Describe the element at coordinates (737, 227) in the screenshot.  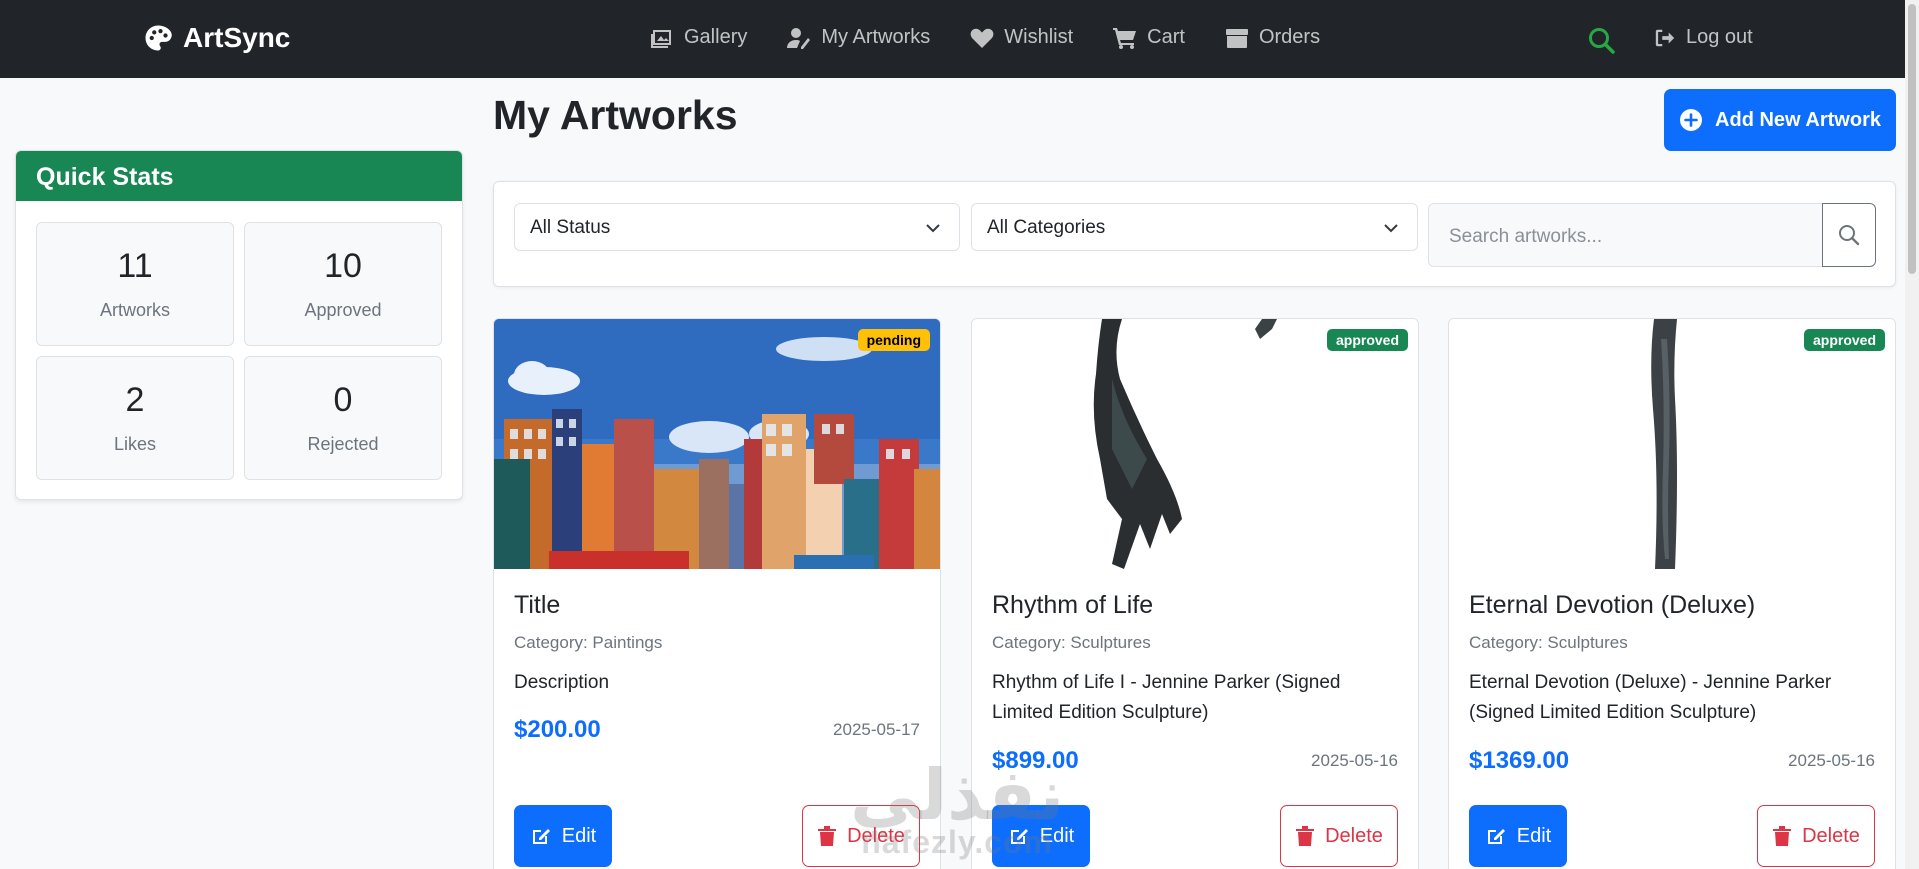
I see `status-select: All Status` at that location.